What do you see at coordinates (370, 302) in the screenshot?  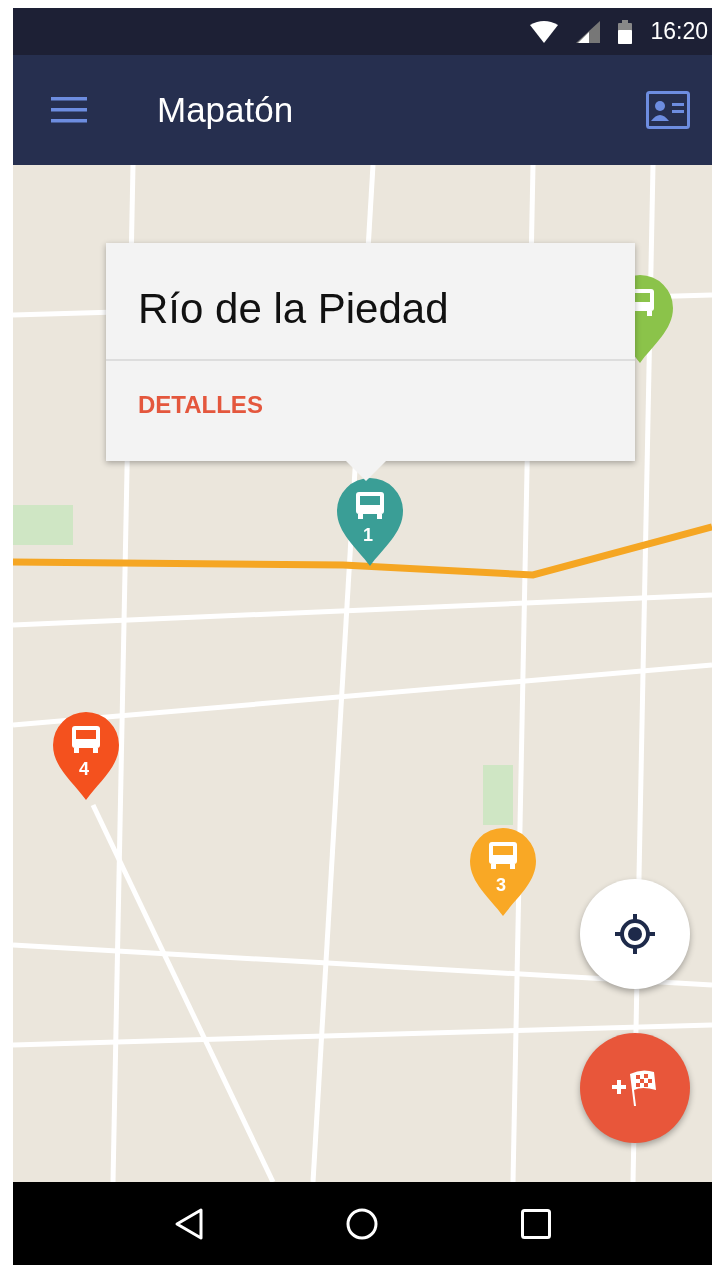 I see `popup-title: Río de la Piedad` at bounding box center [370, 302].